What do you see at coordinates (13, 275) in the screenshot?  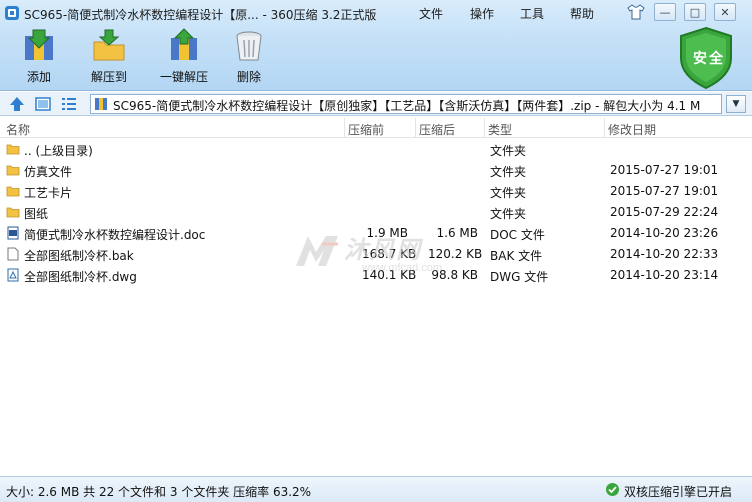 I see `dwg-file-icon` at bounding box center [13, 275].